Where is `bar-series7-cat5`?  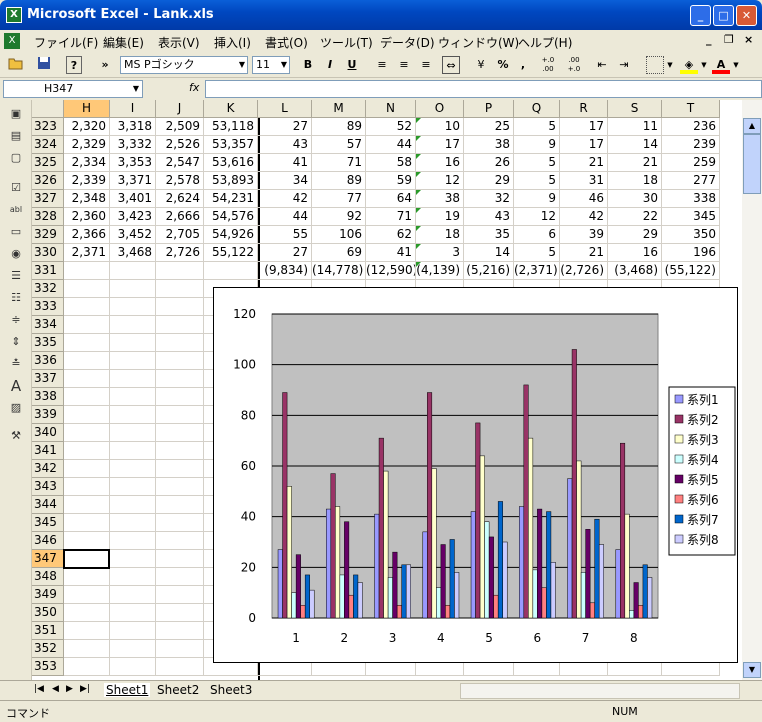 bar-series7-cat5 is located at coordinates (500, 560).